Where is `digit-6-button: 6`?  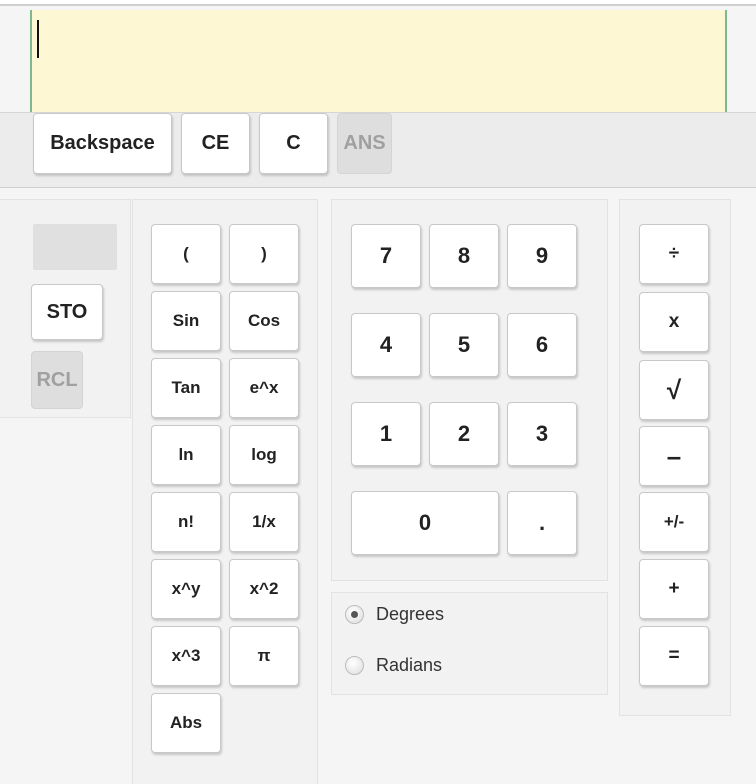
digit-6-button: 6 is located at coordinates (542, 345).